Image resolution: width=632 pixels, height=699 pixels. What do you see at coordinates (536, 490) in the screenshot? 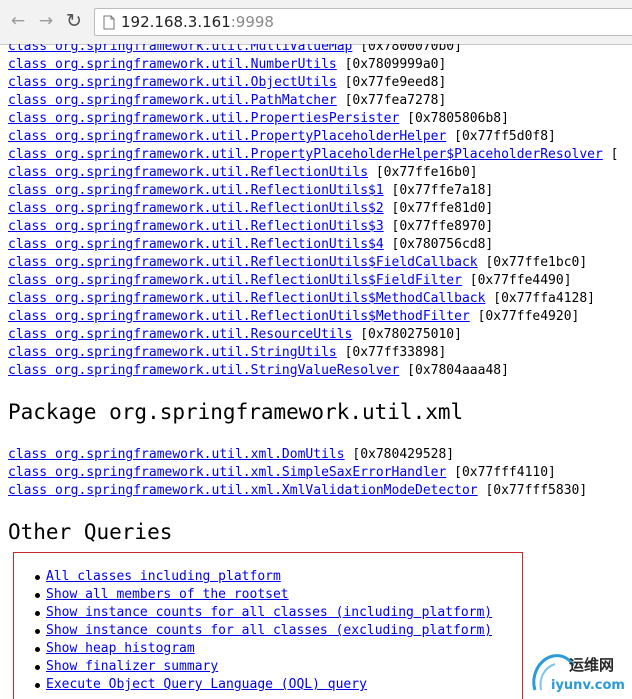
I see `xml-class-address: [0x77fff5830]` at bounding box center [536, 490].